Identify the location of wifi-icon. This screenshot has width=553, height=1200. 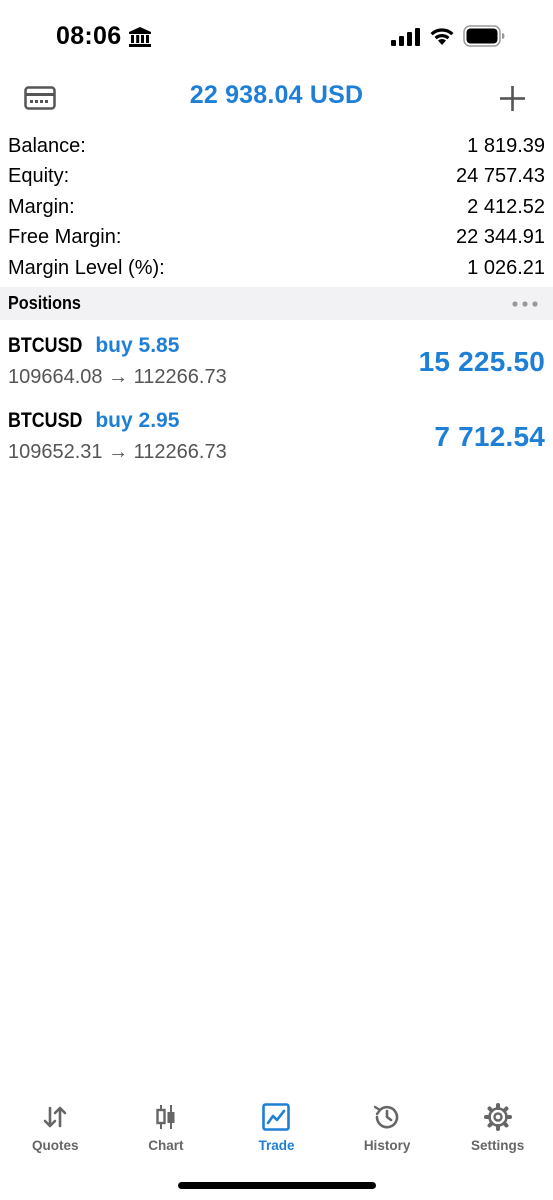
(442, 36).